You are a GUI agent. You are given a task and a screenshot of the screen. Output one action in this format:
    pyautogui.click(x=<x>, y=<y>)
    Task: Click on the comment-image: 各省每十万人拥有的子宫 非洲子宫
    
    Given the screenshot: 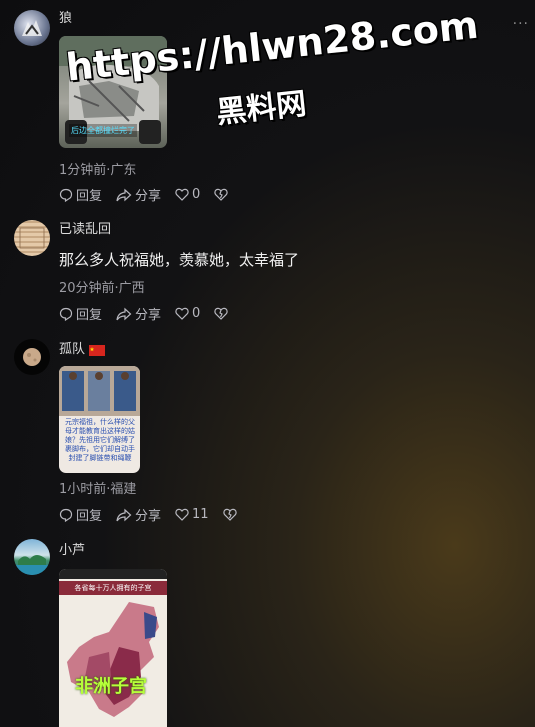 What is the action you would take?
    pyautogui.click(x=113, y=648)
    